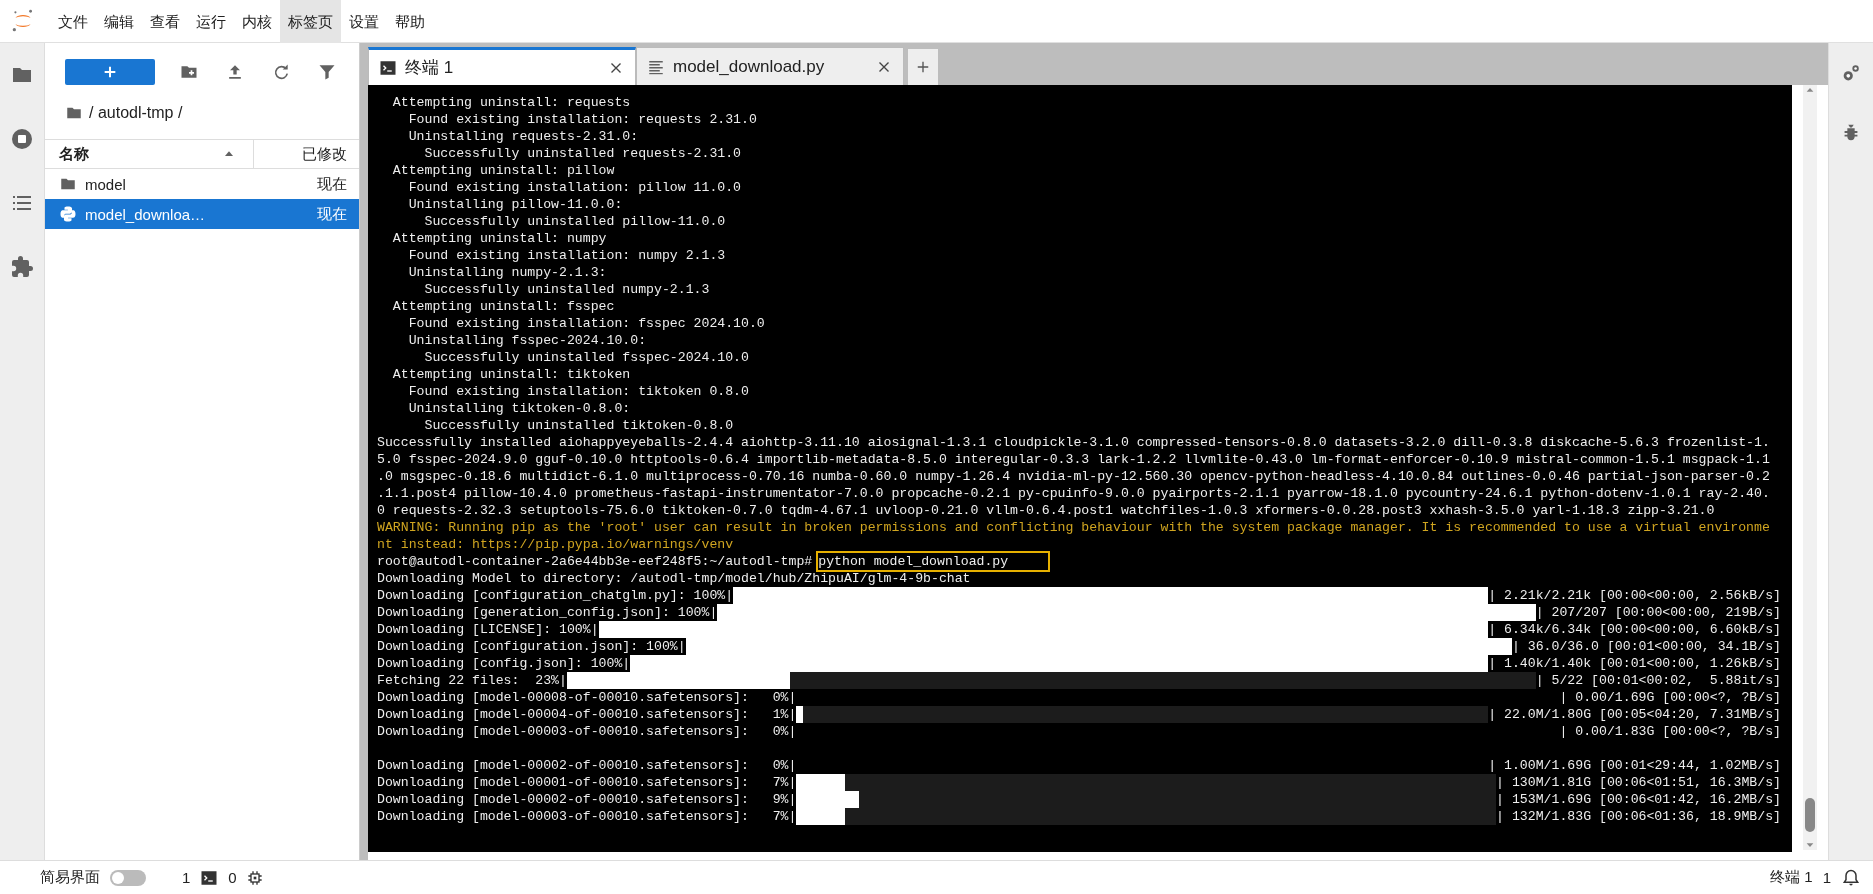 The height and width of the screenshot is (894, 1873). What do you see at coordinates (555, 595) in the screenshot?
I see `progress-label: Downloading [configuration_chatglm.py]: 100%|` at bounding box center [555, 595].